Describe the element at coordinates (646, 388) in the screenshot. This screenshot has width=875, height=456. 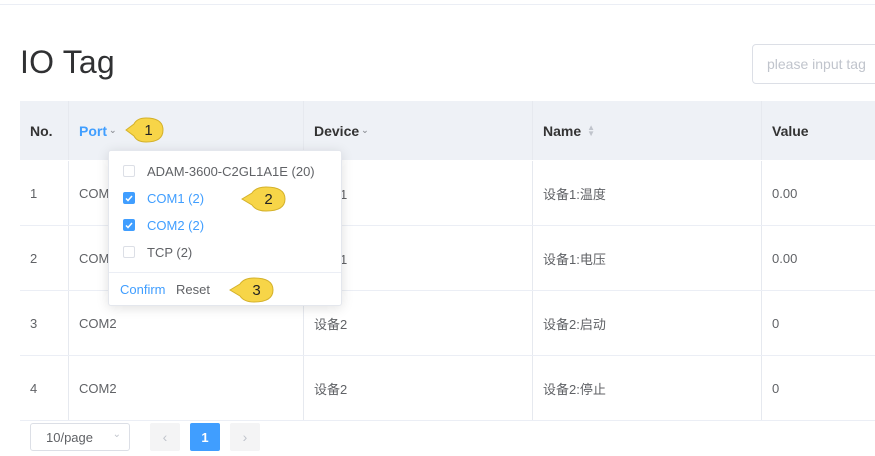
I see `cell-name: 设备2:停止` at that location.